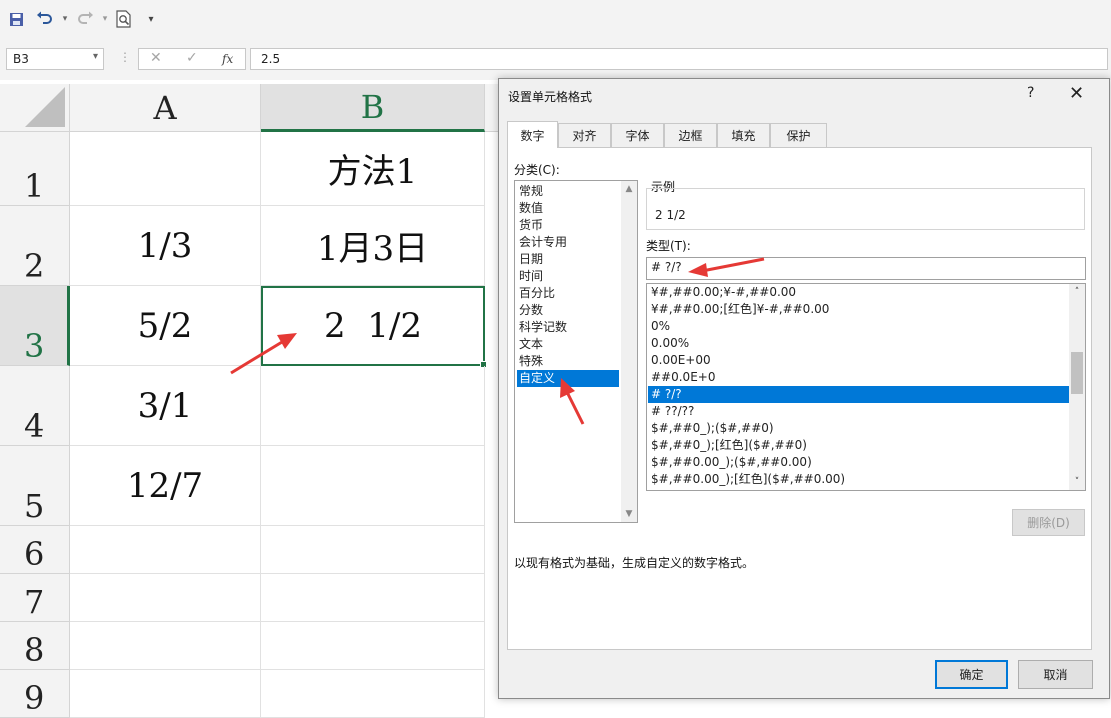 This screenshot has height=718, width=1111. What do you see at coordinates (125, 57) in the screenshot?
I see `formula-bar-grip: ⋮` at bounding box center [125, 57].